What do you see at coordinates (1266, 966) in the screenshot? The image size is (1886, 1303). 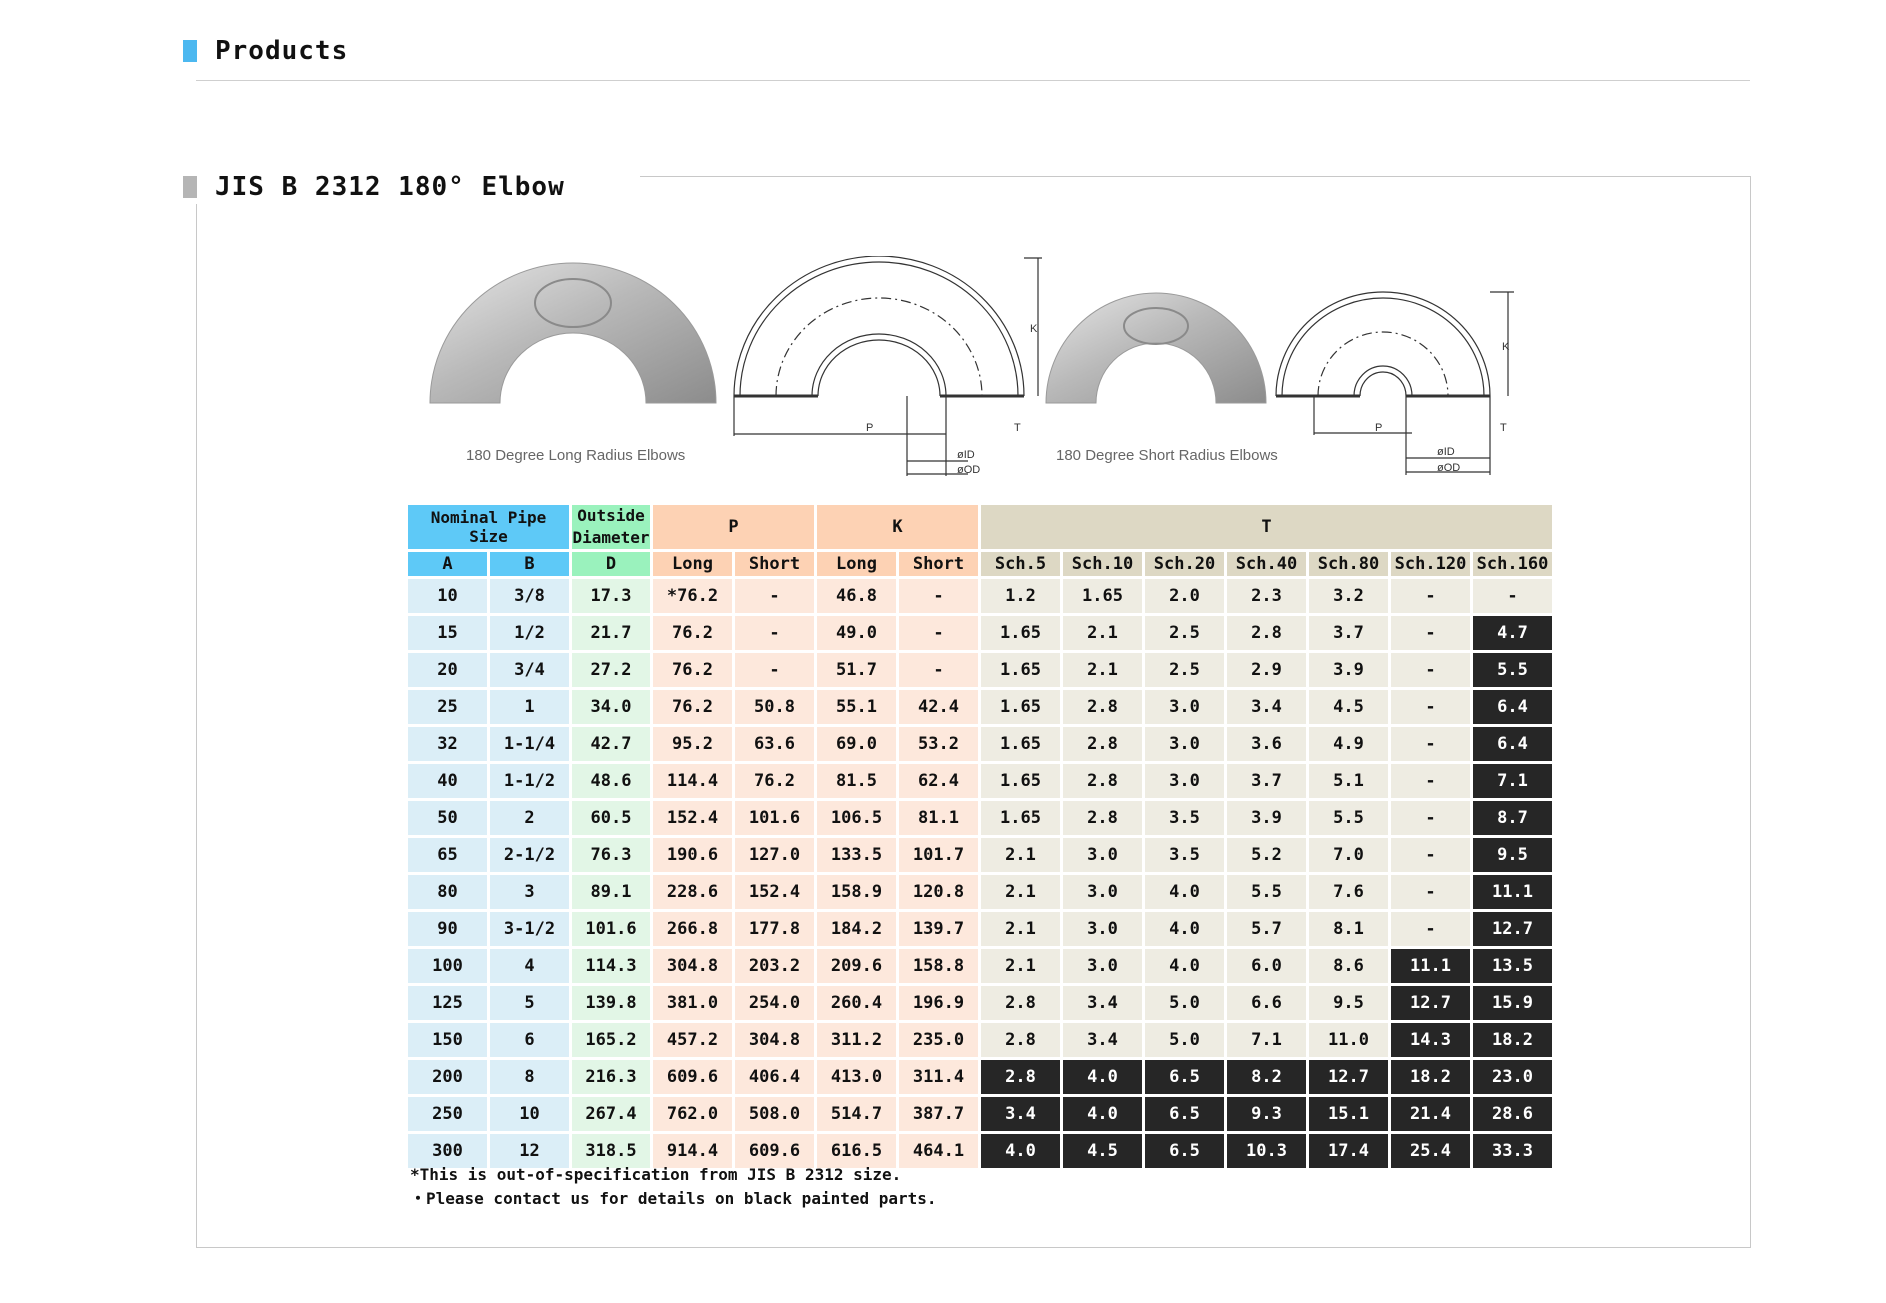 I see `table-cell: 6.0` at bounding box center [1266, 966].